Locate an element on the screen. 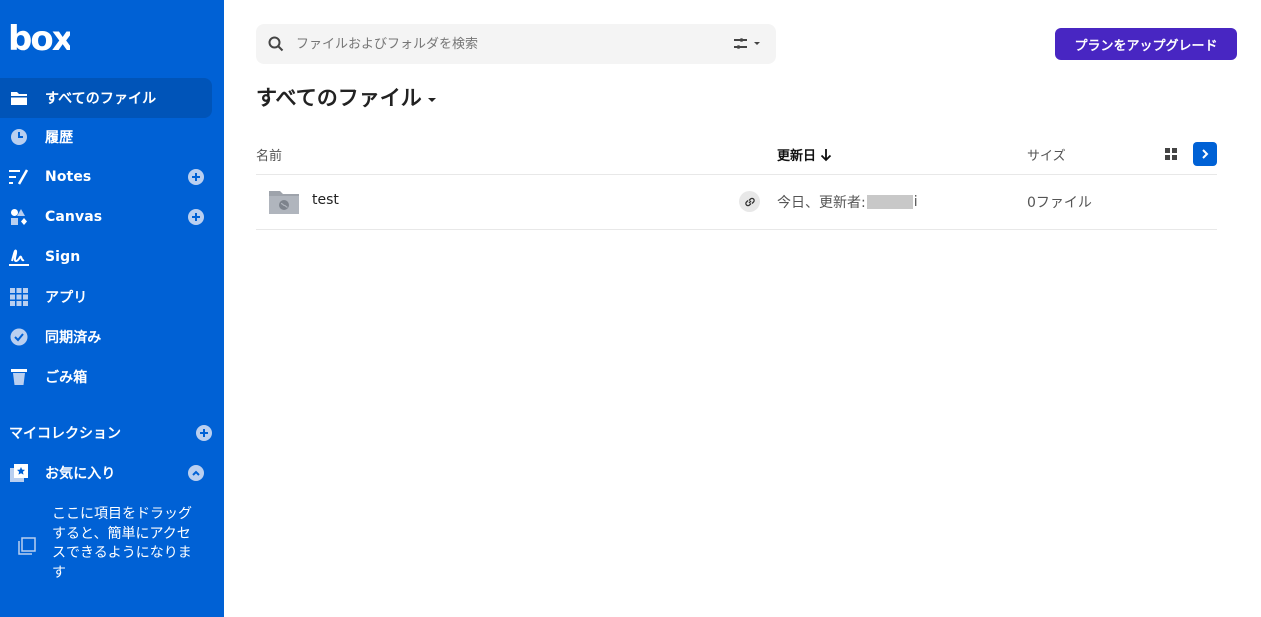 Image resolution: width=1261 pixels, height=617 pixels. sidebar-item-label: ごみ箱 is located at coordinates (66, 378).